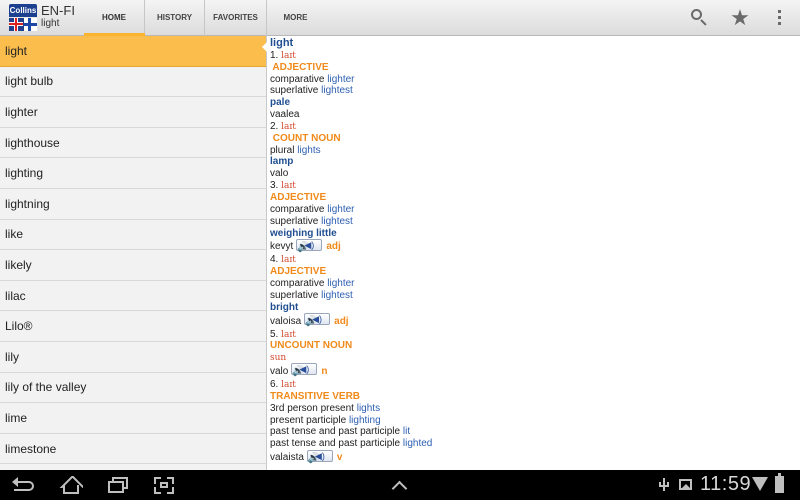 This screenshot has width=800, height=500. I want to click on translation: valo, so click(279, 372).